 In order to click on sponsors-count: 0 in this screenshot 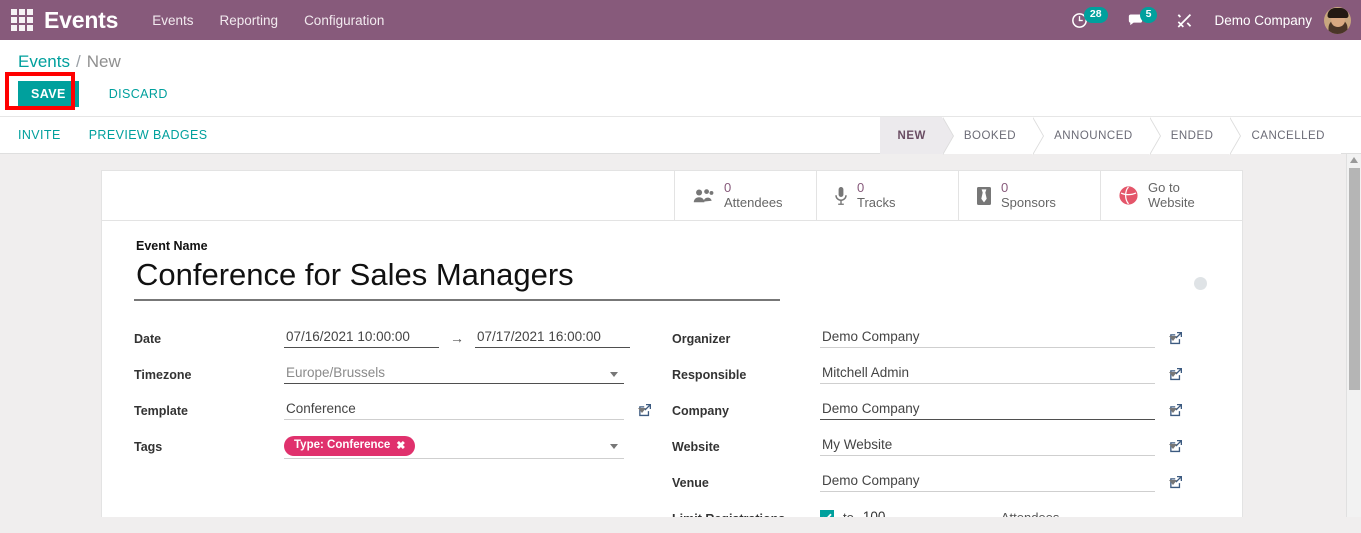, I will do `click(1005, 187)`.